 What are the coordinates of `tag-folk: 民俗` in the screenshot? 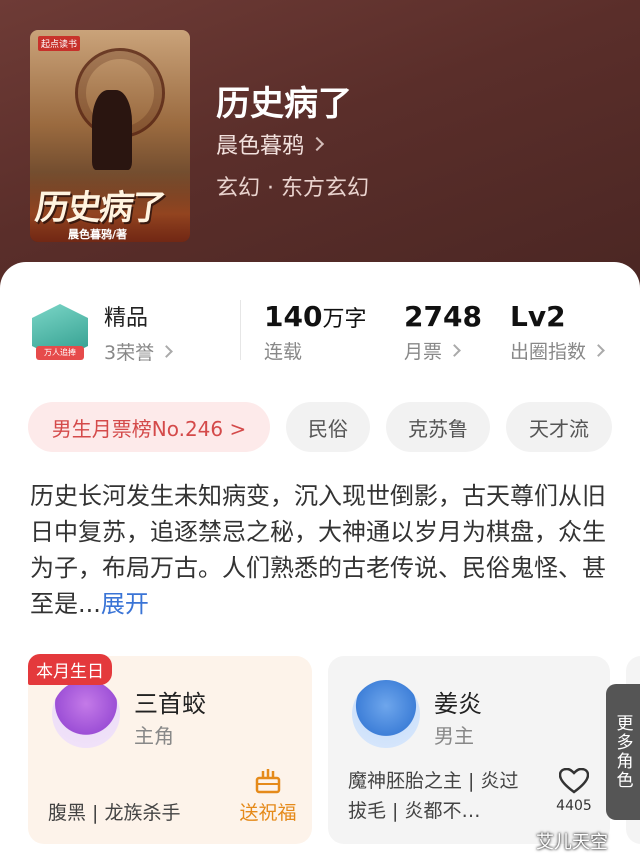 It's located at (328, 427).